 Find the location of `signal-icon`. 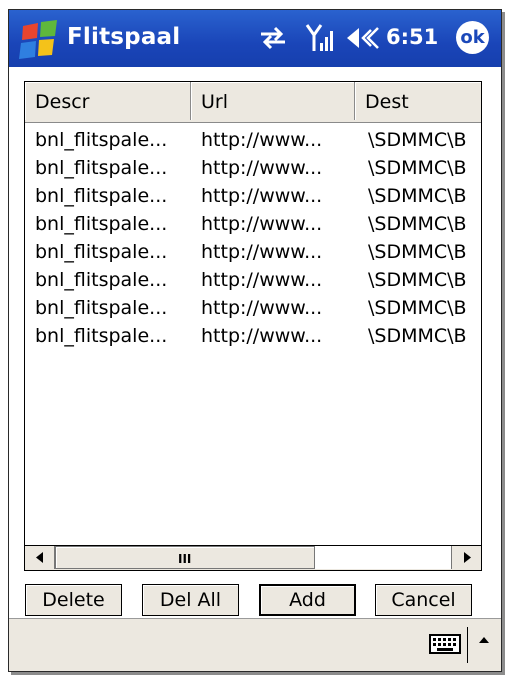

signal-icon is located at coordinates (320, 38).